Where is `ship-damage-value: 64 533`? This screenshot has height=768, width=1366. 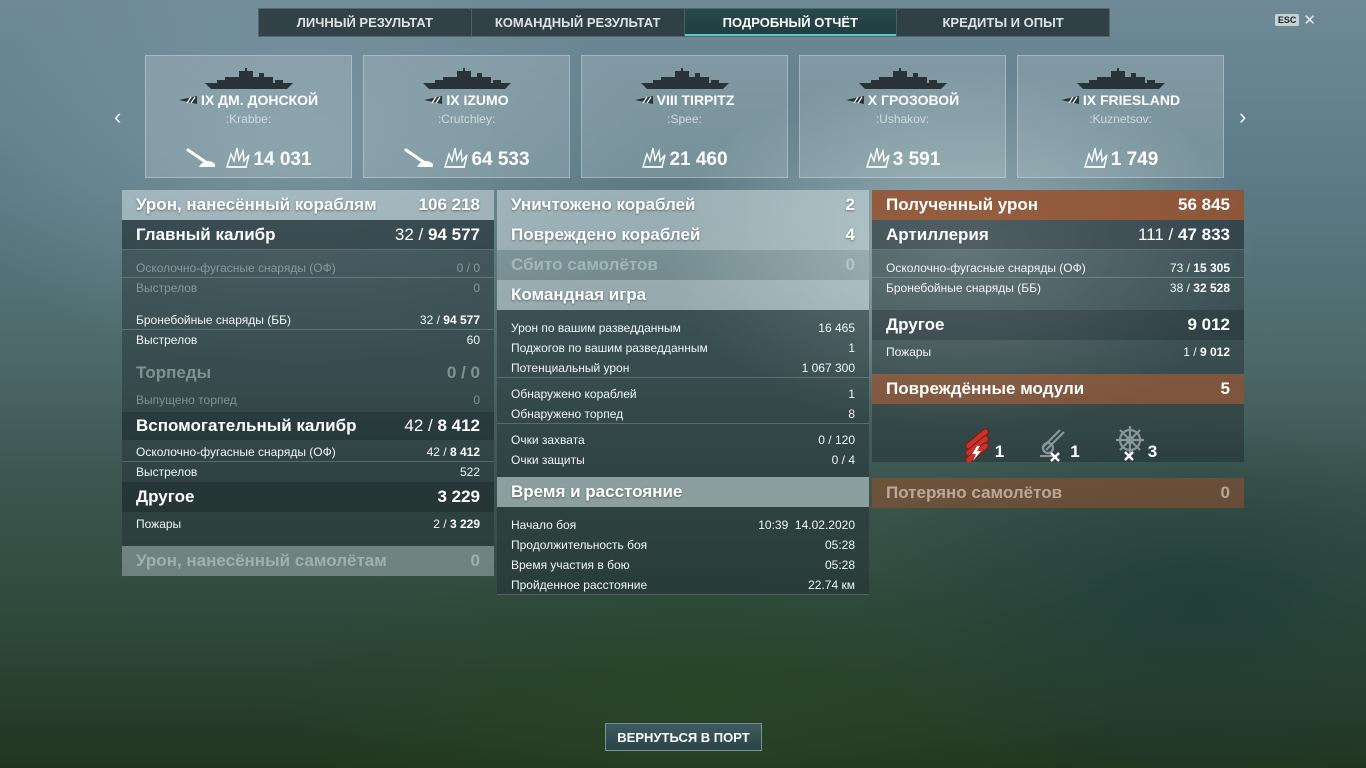
ship-damage-value: 64 533 is located at coordinates (500, 159).